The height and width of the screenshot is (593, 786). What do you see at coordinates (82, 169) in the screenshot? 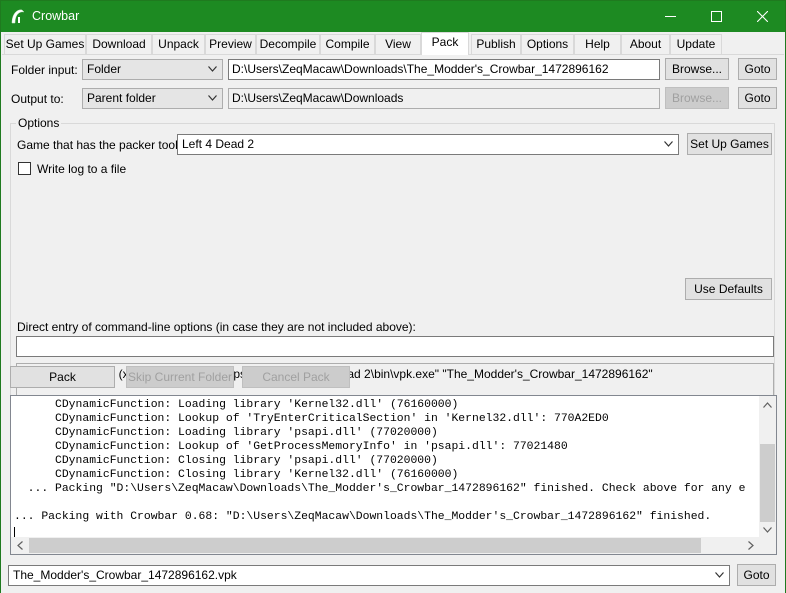
I see `write-log-label: Write log to a file` at bounding box center [82, 169].